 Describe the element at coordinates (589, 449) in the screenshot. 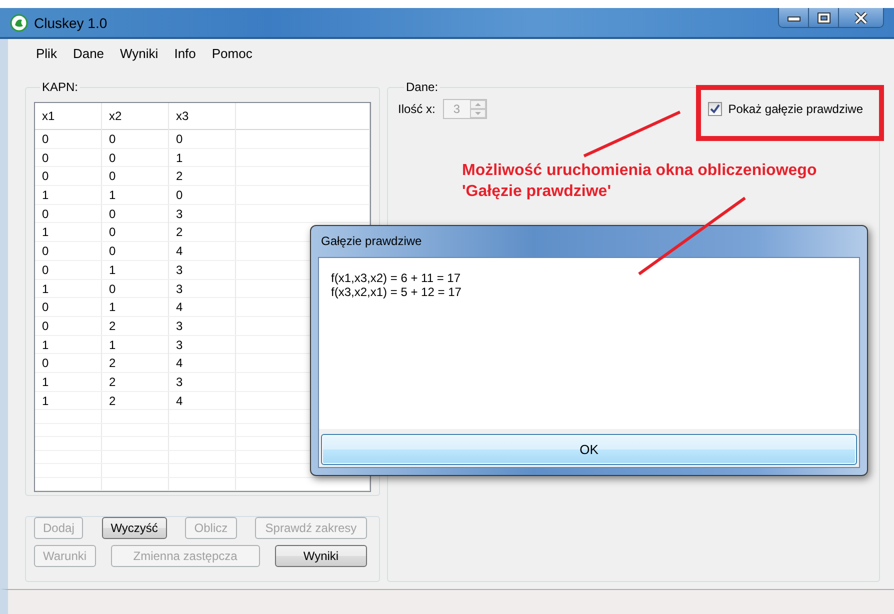

I see `ok-button: OK` at that location.